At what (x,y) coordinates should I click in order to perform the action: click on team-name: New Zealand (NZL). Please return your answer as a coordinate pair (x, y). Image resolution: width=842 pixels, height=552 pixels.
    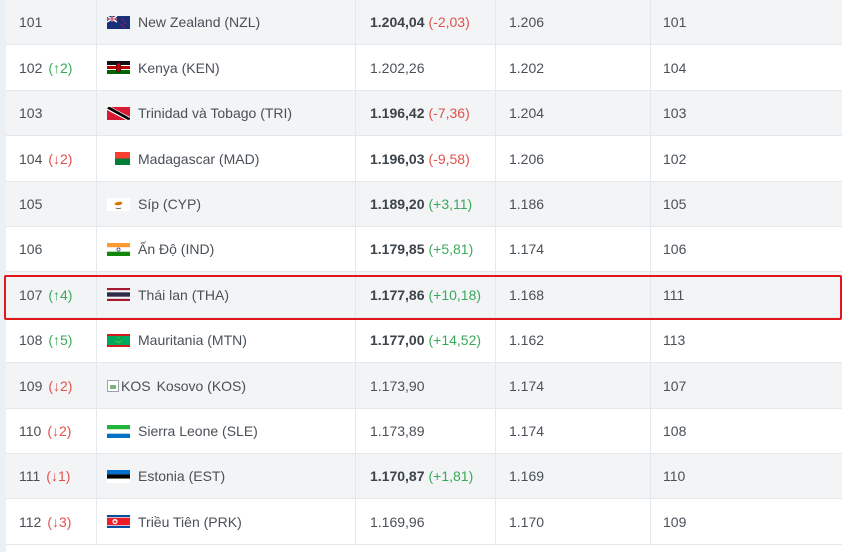
    Looking at the image, I should click on (199, 22).